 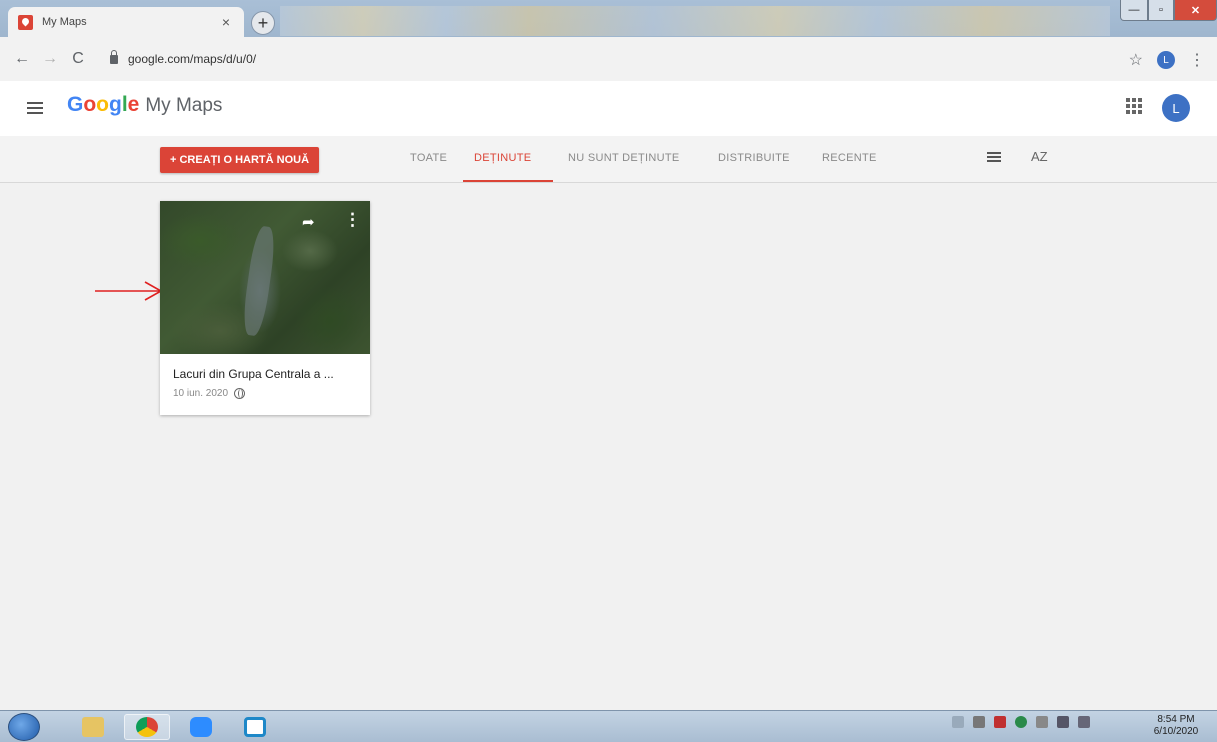 What do you see at coordinates (1063, 722) in the screenshot?
I see `network-icon` at bounding box center [1063, 722].